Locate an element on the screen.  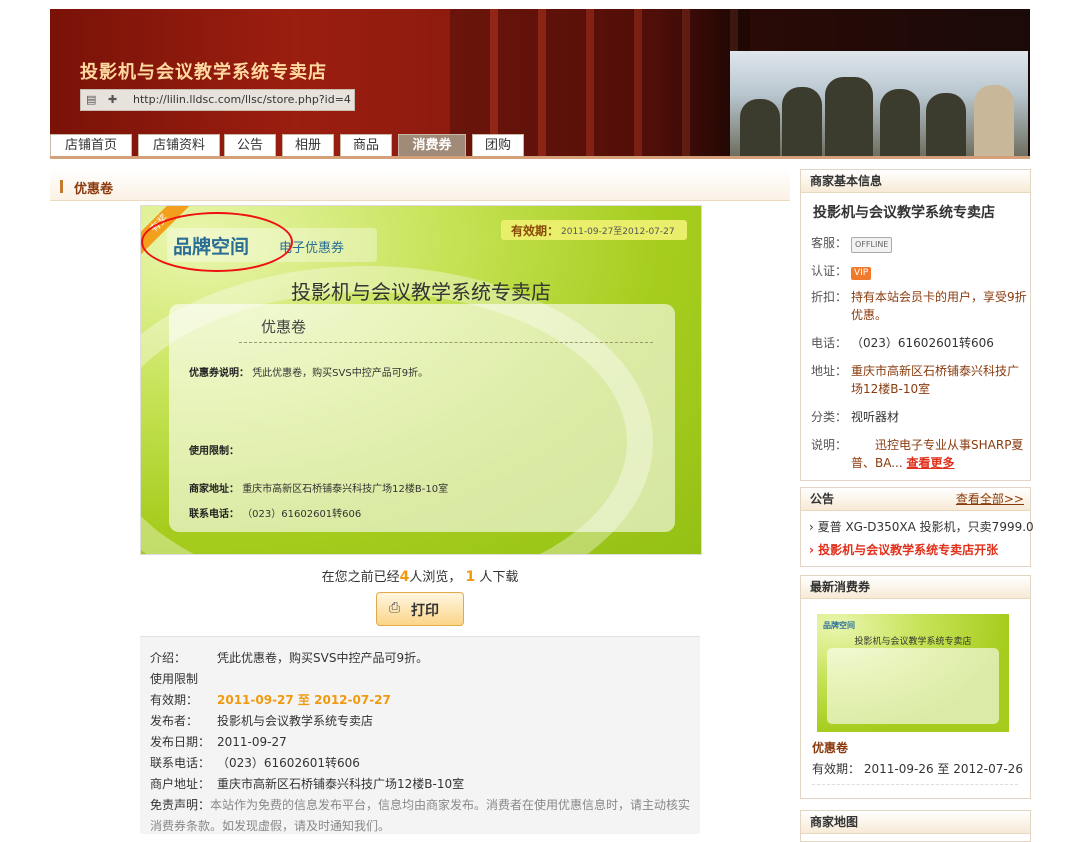
view-more-link: 查看更多 is located at coordinates (931, 463).